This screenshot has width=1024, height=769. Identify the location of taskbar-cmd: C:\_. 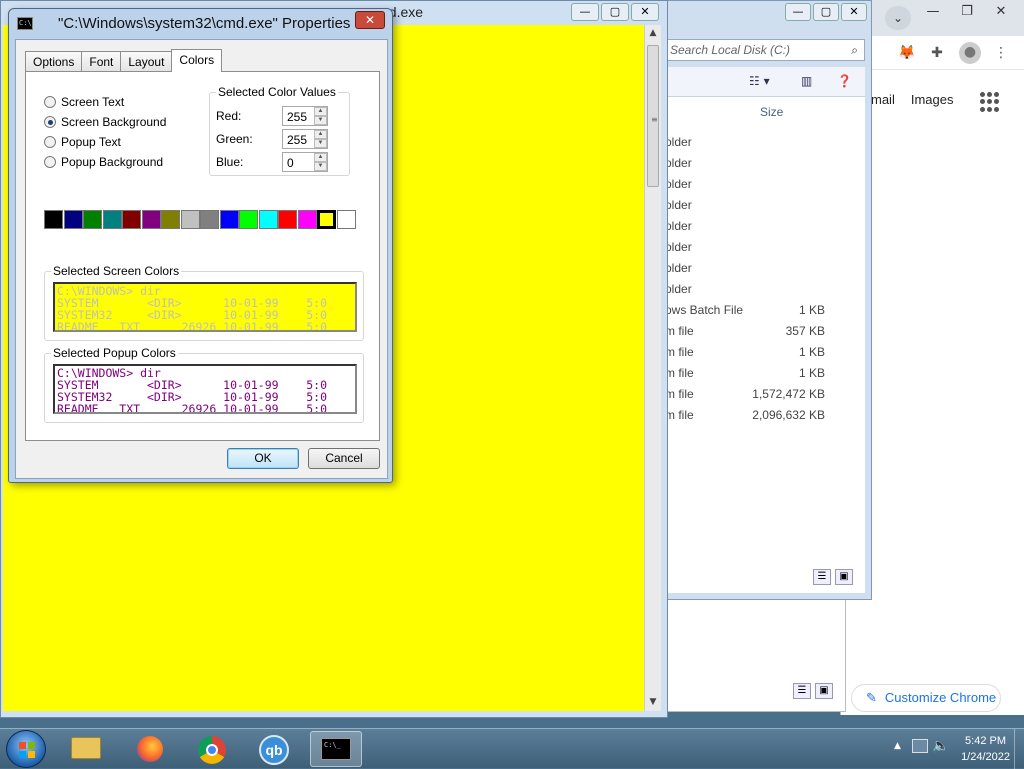
(336, 749).